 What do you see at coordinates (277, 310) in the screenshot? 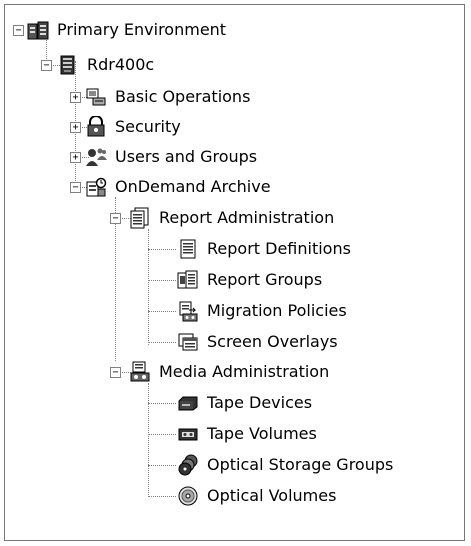
I see `tree-node-label: Migration Policies` at bounding box center [277, 310].